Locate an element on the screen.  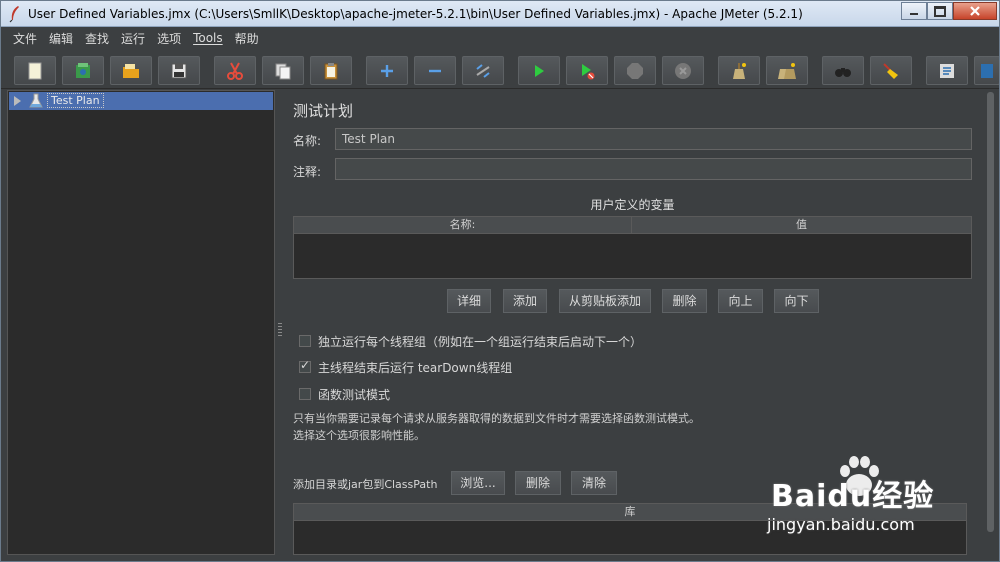
open-button is located at coordinates (131, 70).